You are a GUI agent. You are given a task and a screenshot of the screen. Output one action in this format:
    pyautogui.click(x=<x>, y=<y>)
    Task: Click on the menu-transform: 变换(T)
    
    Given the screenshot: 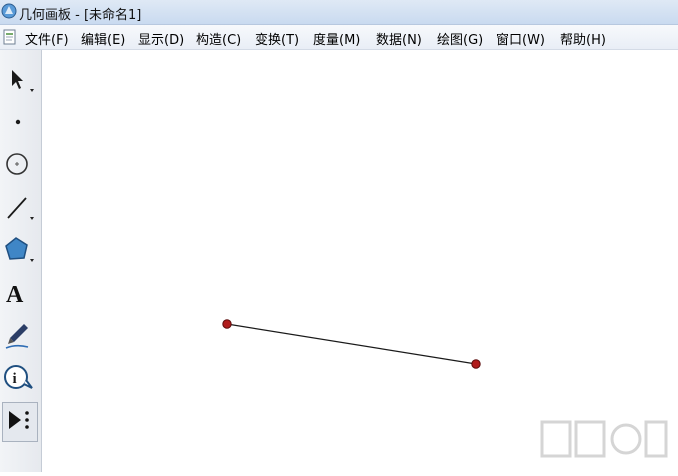 What is the action you would take?
    pyautogui.click(x=277, y=38)
    